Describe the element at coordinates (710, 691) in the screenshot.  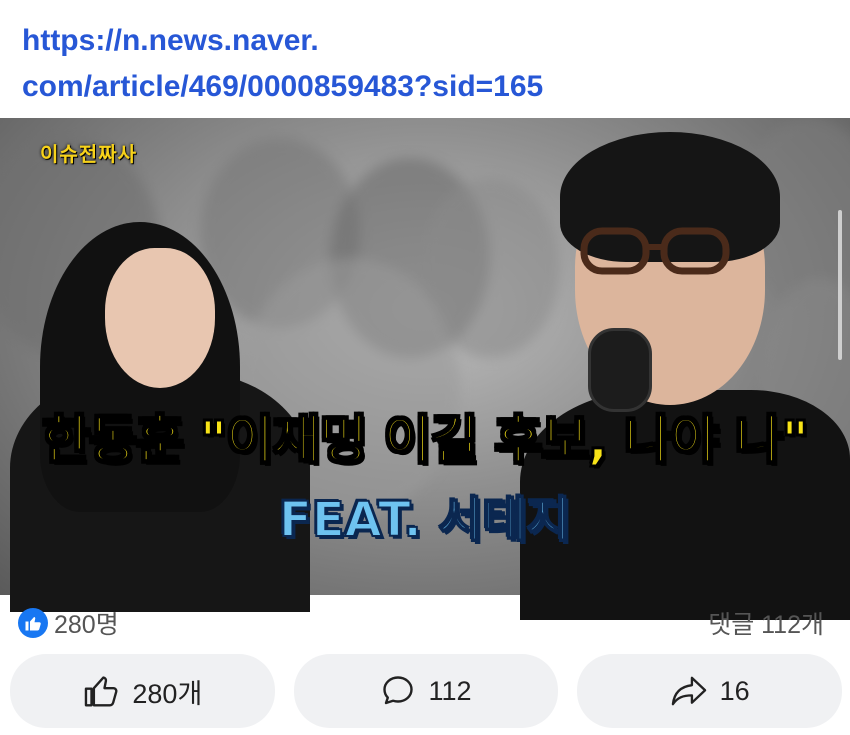
I see `share-button: 16` at that location.